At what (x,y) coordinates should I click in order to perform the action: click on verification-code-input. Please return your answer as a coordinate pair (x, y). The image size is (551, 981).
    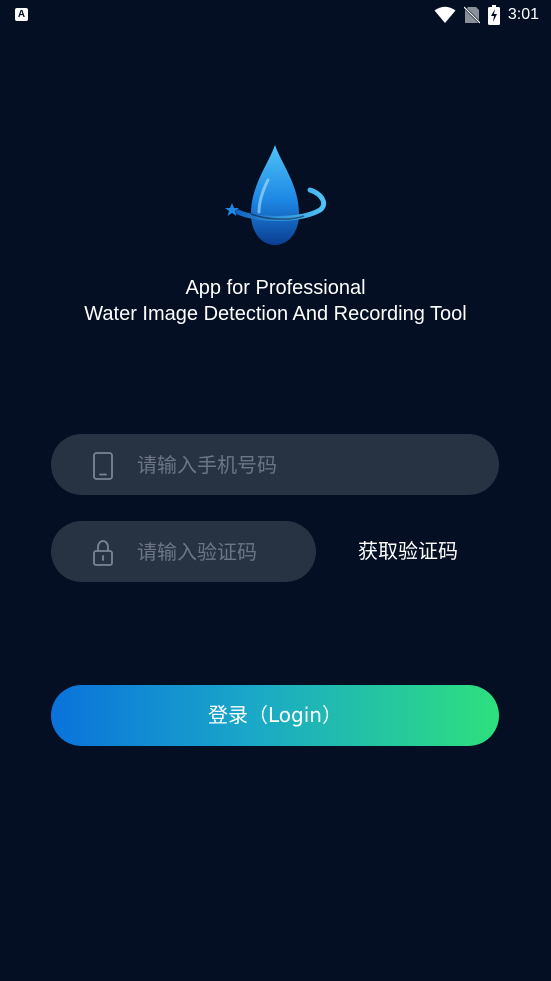
    Looking at the image, I should click on (222, 551).